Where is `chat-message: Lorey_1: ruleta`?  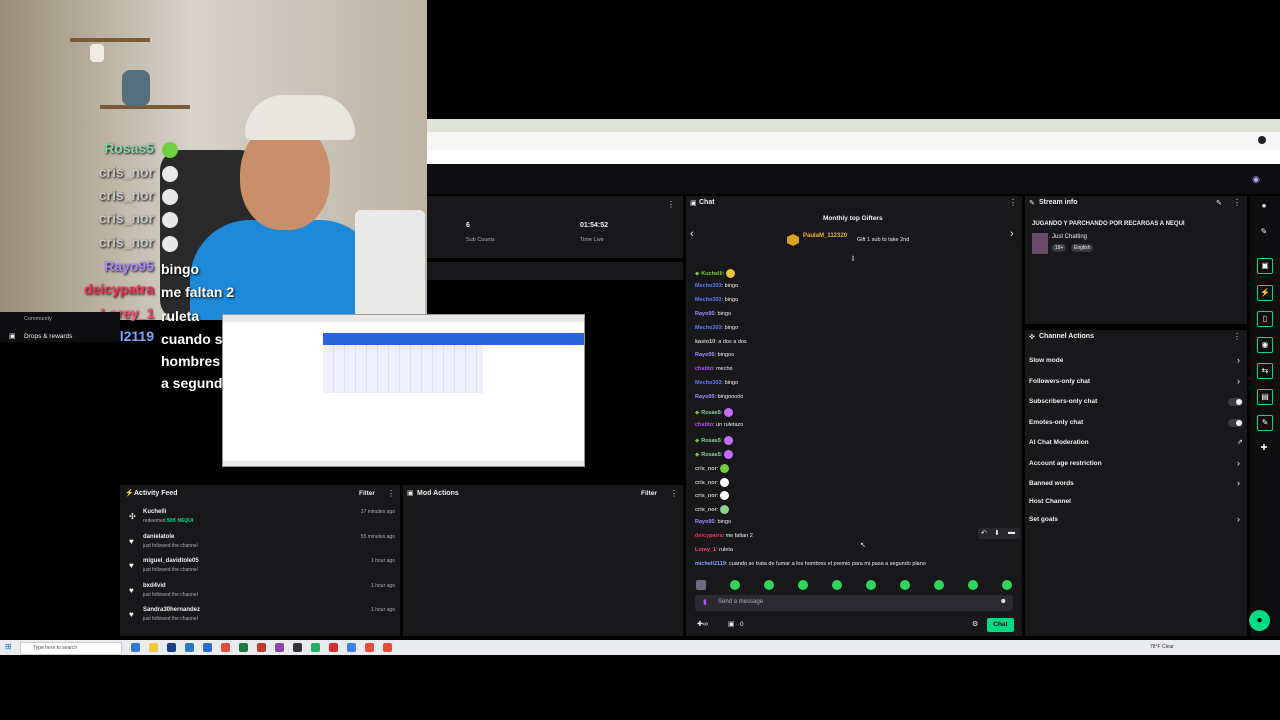
chat-message: Lorey_1: ruleta is located at coordinates (714, 550).